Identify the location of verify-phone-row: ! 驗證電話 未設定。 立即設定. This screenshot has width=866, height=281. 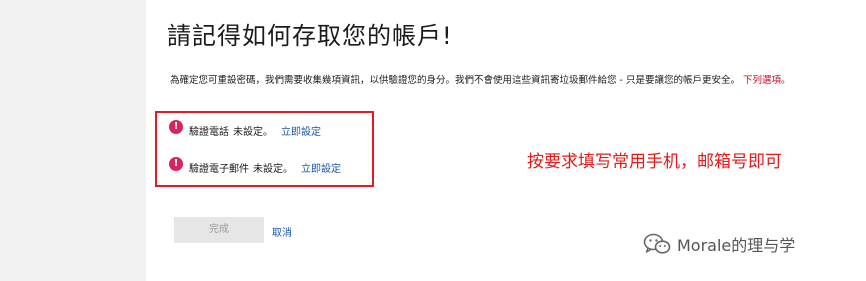
(245, 130).